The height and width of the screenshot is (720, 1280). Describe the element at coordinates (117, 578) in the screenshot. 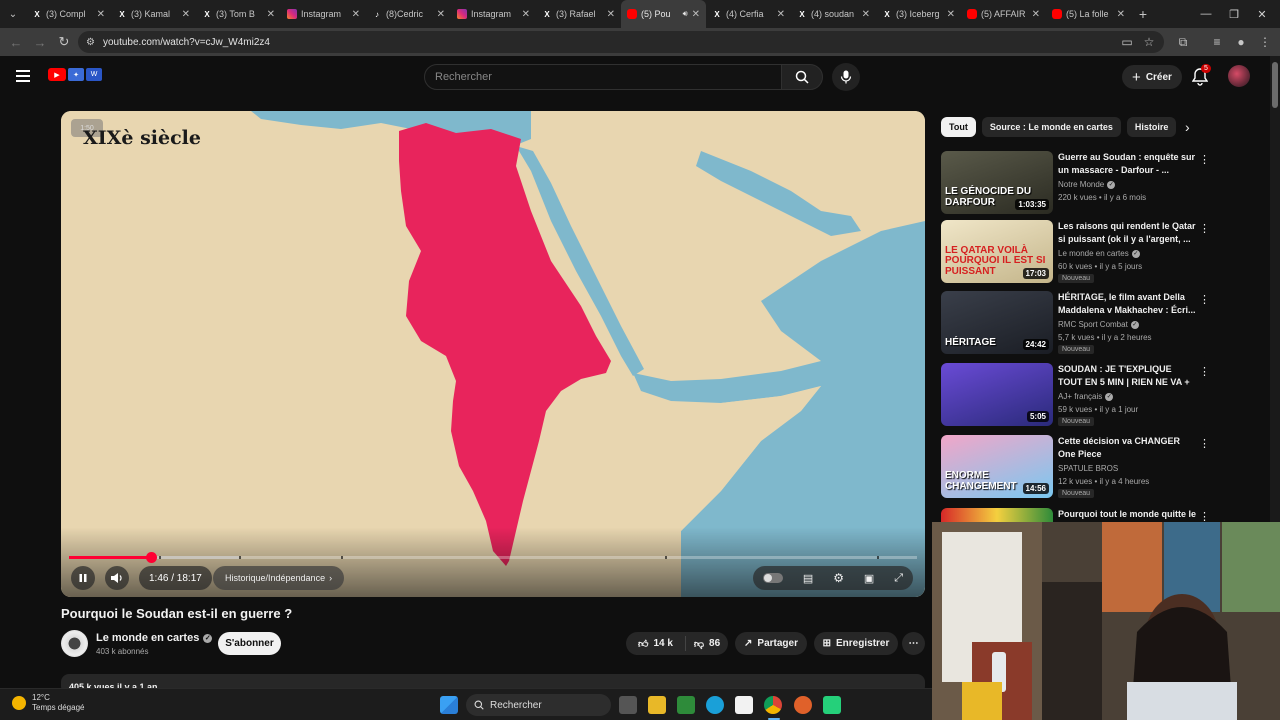

I see `volume-button` at that location.